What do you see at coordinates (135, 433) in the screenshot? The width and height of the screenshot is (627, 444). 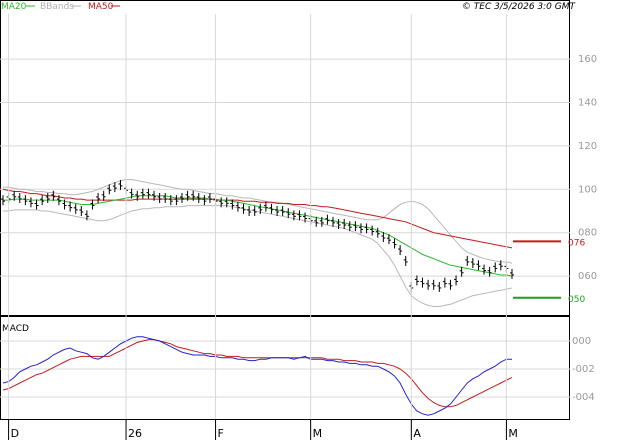 I see `x-tick-label: 26` at bounding box center [135, 433].